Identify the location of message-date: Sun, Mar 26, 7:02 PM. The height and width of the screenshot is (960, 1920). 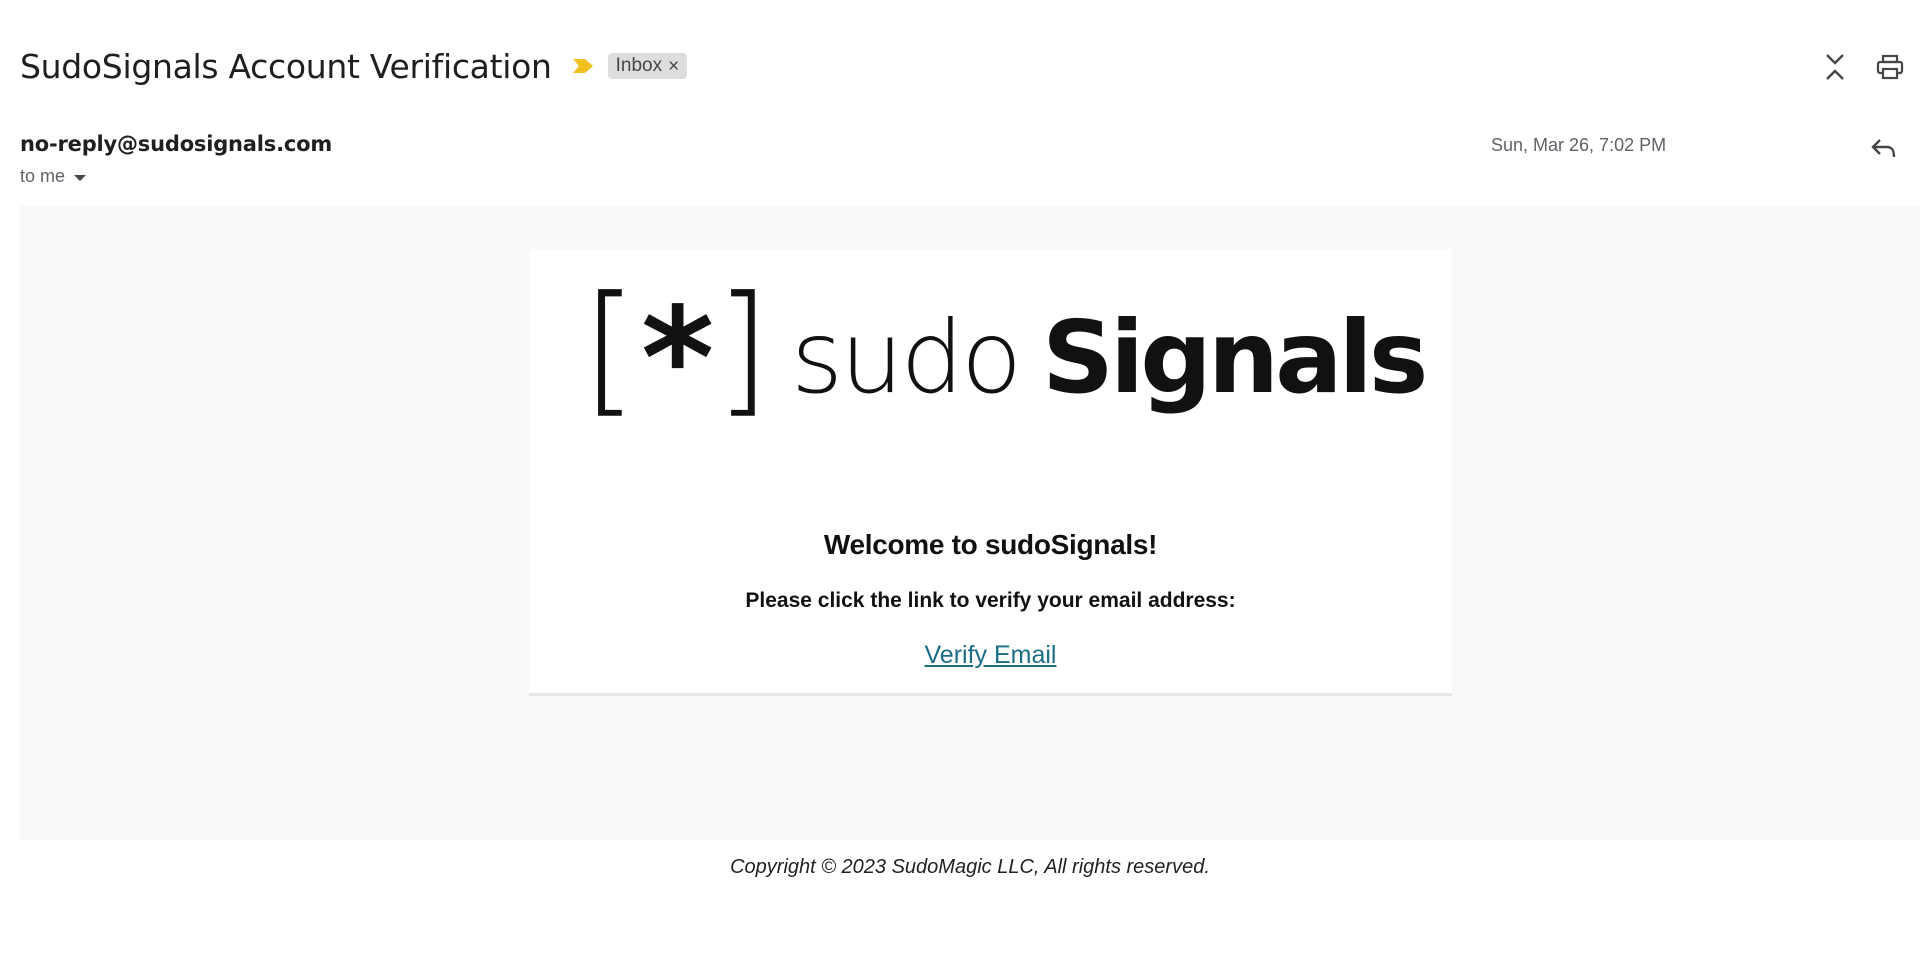
(1579, 145).